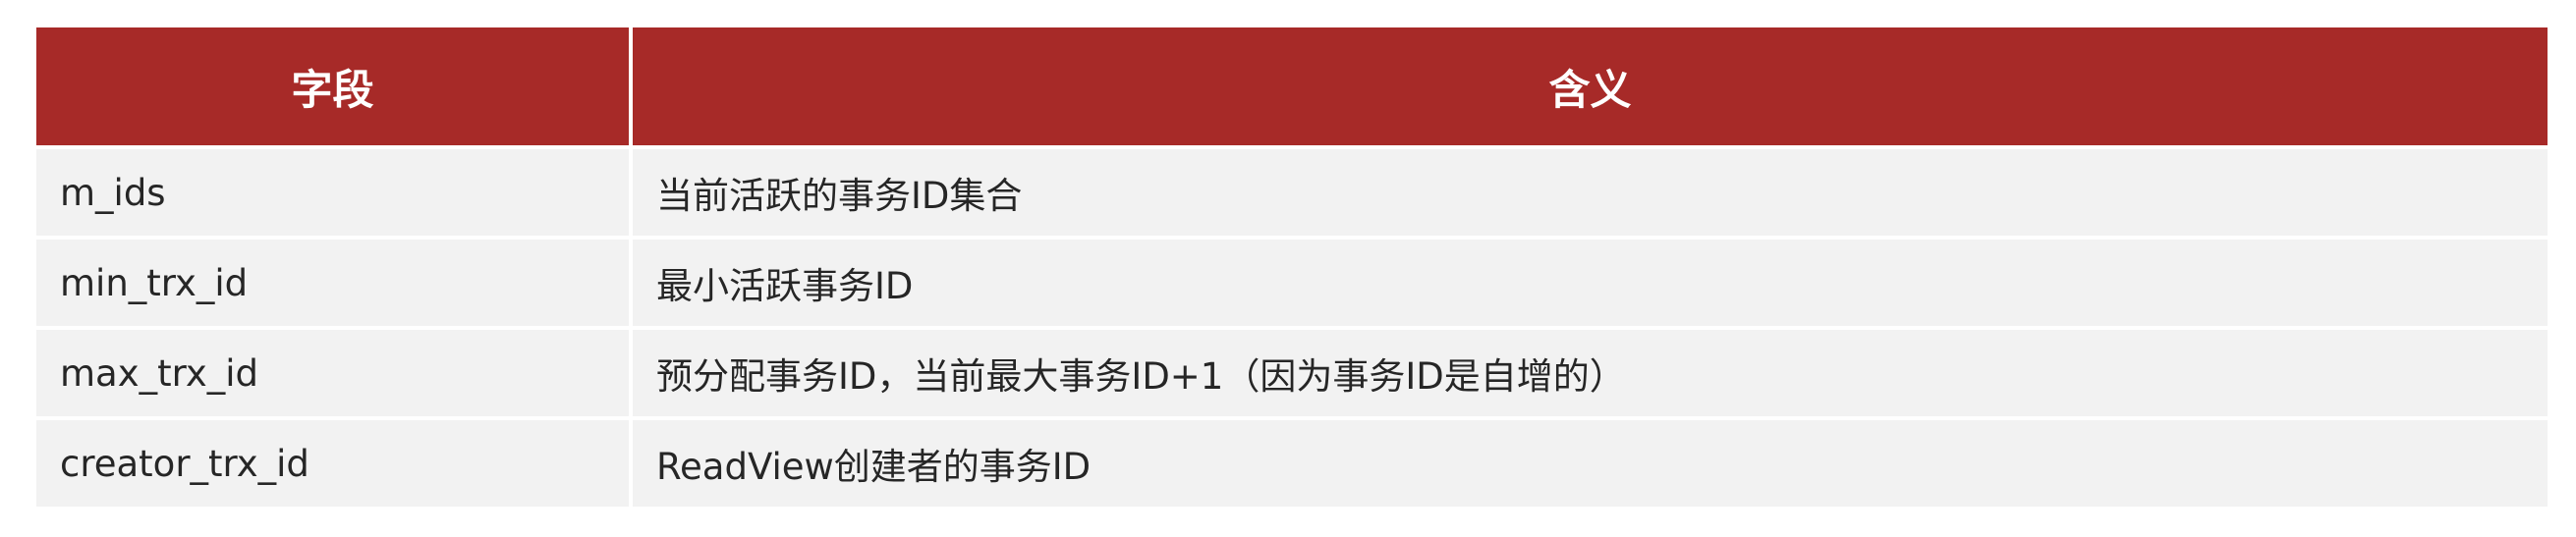 The width and height of the screenshot is (2576, 537). I want to click on cell-field: min_trx_id, so click(334, 285).